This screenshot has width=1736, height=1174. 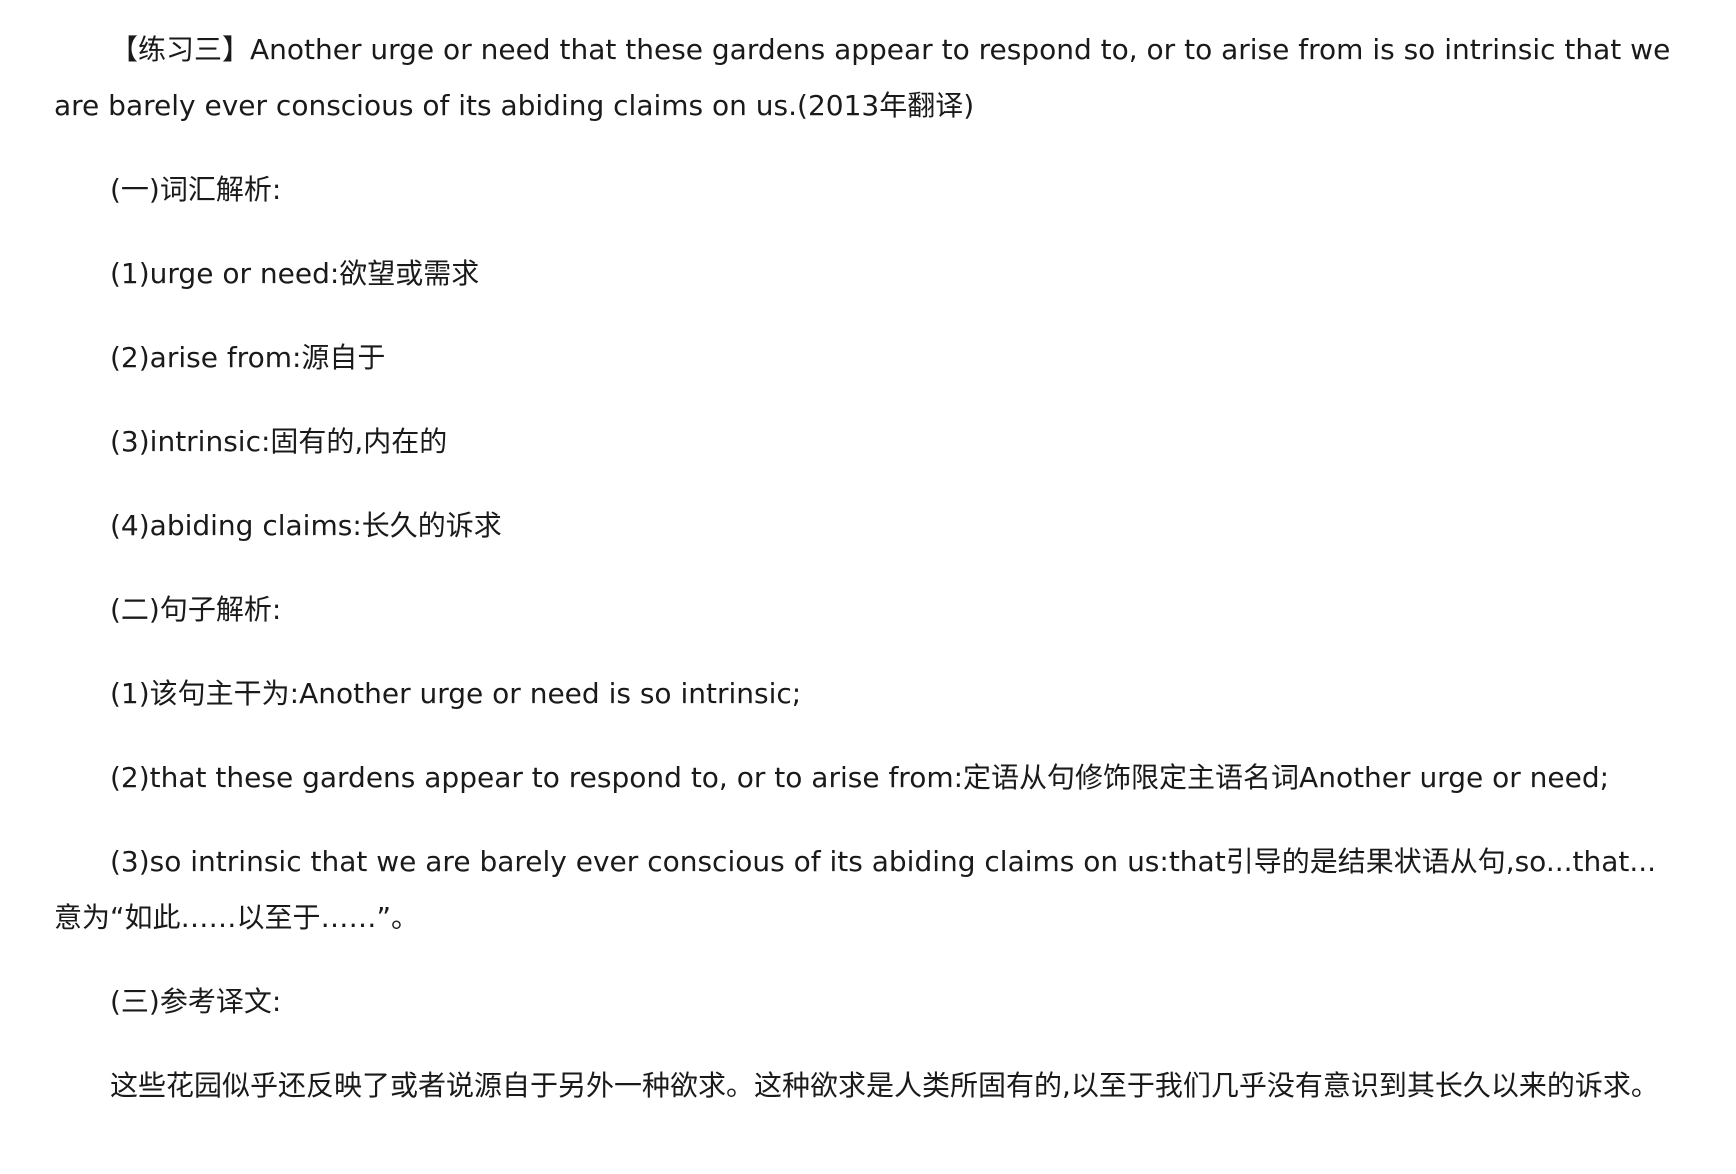 What do you see at coordinates (196, 1001) in the screenshot?
I see `translation-heading: (三)参考译文:` at bounding box center [196, 1001].